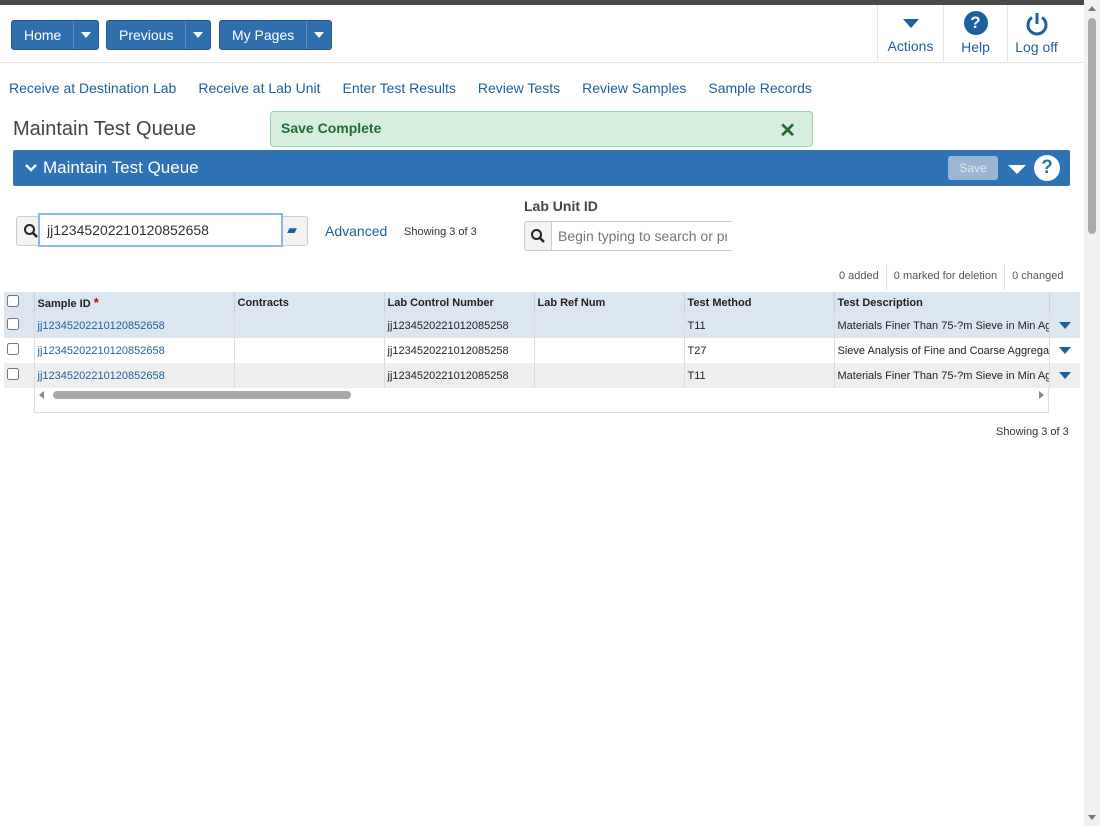  Describe the element at coordinates (859, 276) in the screenshot. I see `added-count: 0 added` at that location.